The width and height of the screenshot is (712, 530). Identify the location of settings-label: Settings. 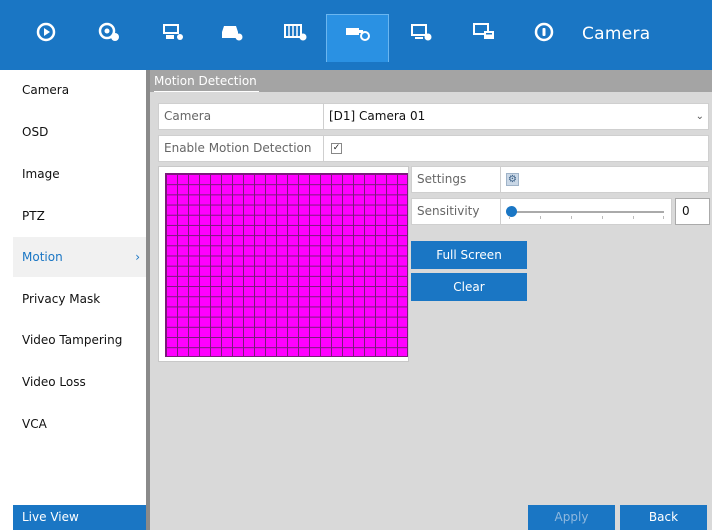
(456, 179).